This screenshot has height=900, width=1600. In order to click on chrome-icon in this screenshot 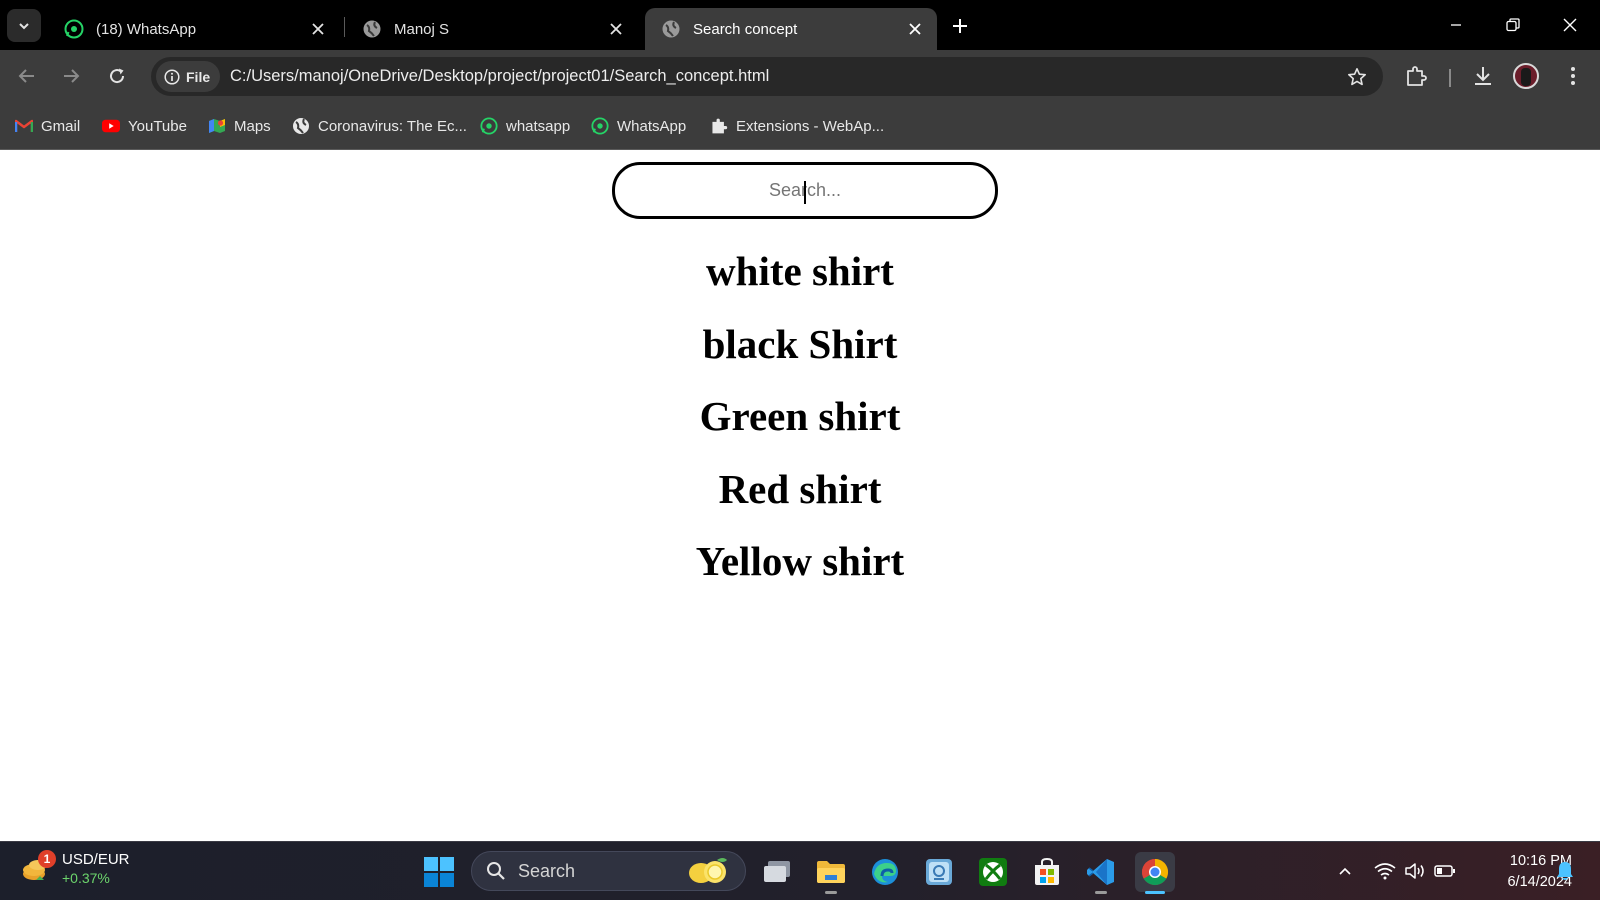, I will do `click(1155, 872)`.